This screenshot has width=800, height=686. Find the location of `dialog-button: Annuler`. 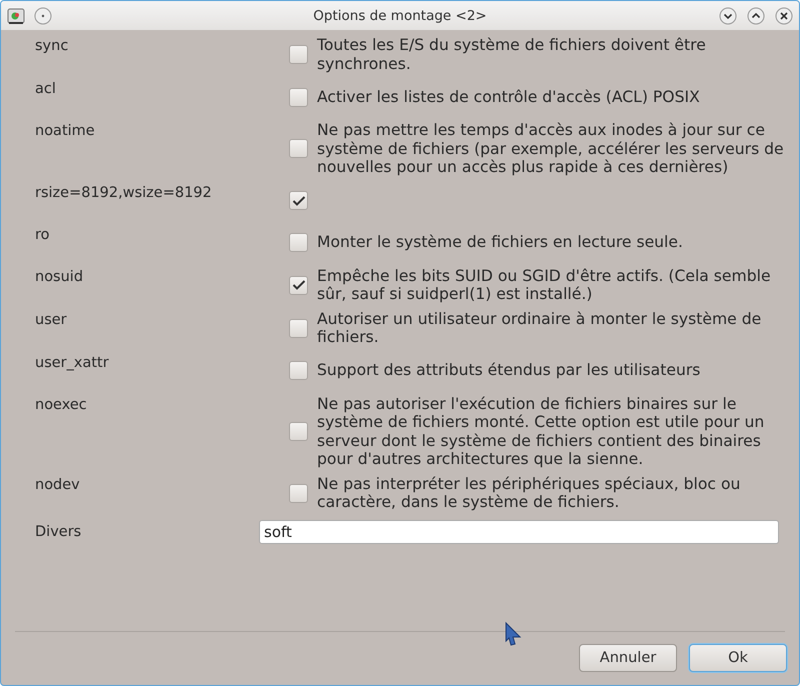

dialog-button: Annuler is located at coordinates (628, 658).